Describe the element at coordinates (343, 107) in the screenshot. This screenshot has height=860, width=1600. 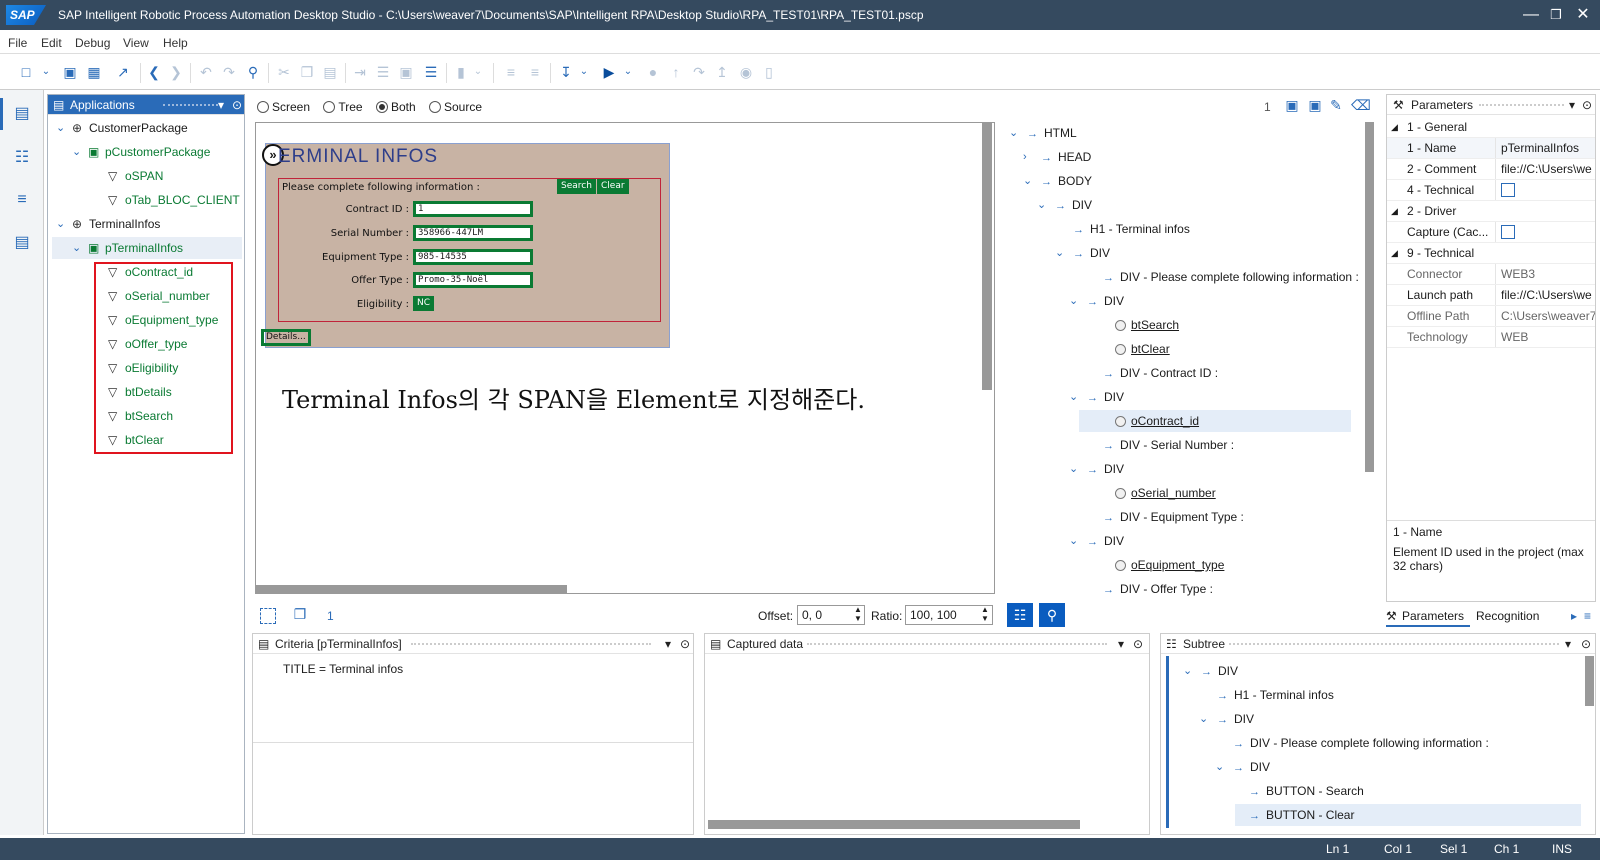
I see `radio-tree: Tree` at that location.